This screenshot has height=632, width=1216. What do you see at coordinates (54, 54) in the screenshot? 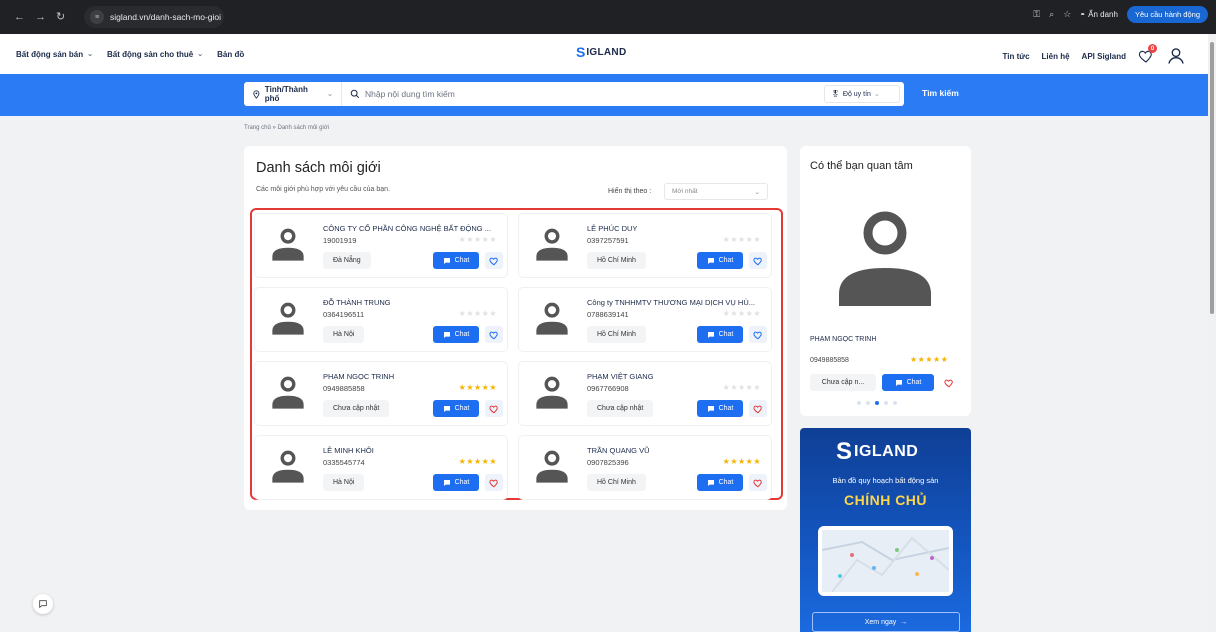
I see `menu-item-sale: Bất động sản bán ⌄` at bounding box center [54, 54].